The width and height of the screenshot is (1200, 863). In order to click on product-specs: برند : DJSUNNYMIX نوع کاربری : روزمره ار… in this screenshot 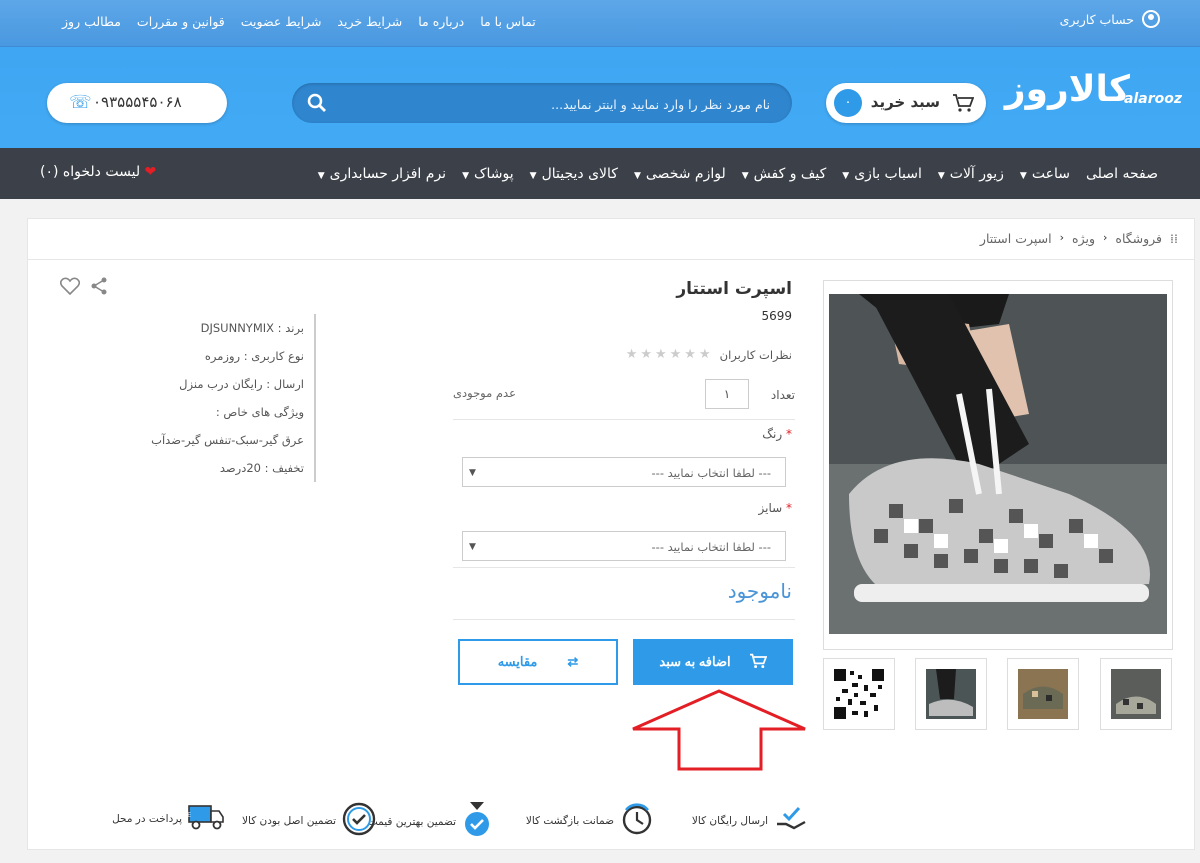, I will do `click(222, 398)`.